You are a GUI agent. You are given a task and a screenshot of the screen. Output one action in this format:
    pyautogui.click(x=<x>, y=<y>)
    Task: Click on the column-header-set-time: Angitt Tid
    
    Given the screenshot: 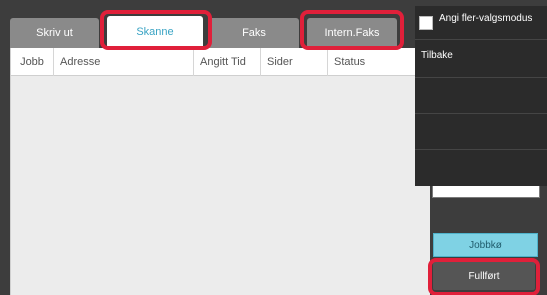 What is the action you would take?
    pyautogui.click(x=227, y=62)
    